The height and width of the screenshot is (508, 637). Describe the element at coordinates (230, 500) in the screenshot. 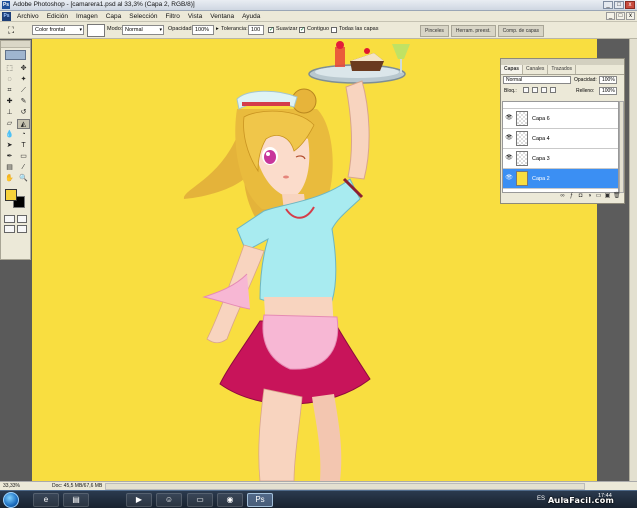

I see `chrome-icon: ◉` at that location.